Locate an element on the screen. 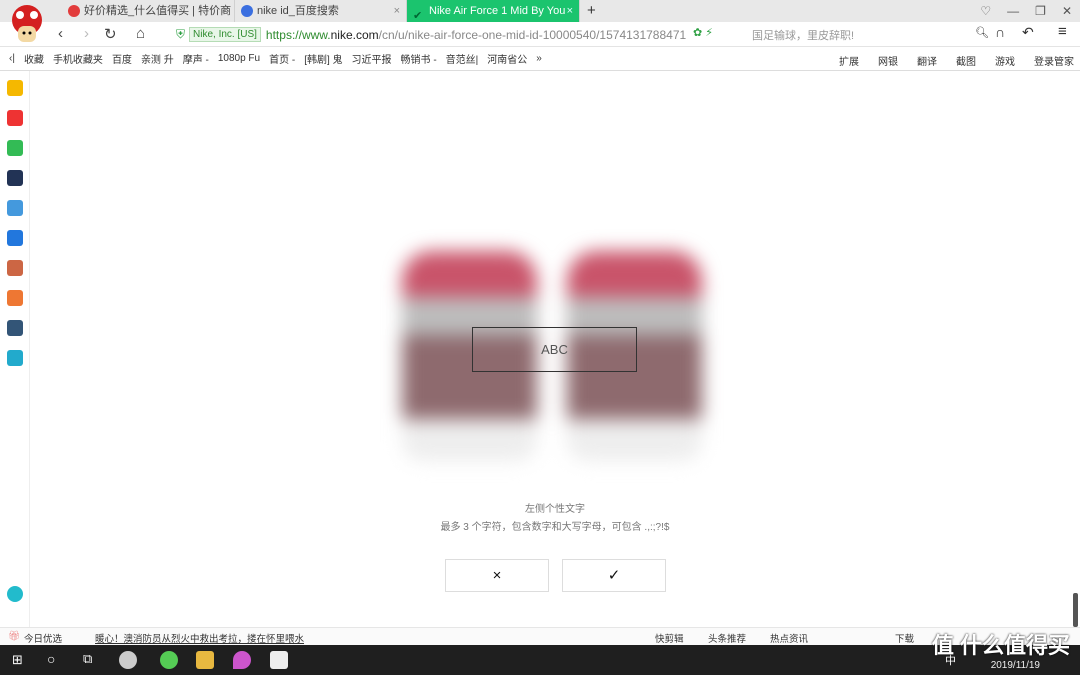 The width and height of the screenshot is (1080, 675). bookmark-item: 畅销书 - is located at coordinates (419, 58).